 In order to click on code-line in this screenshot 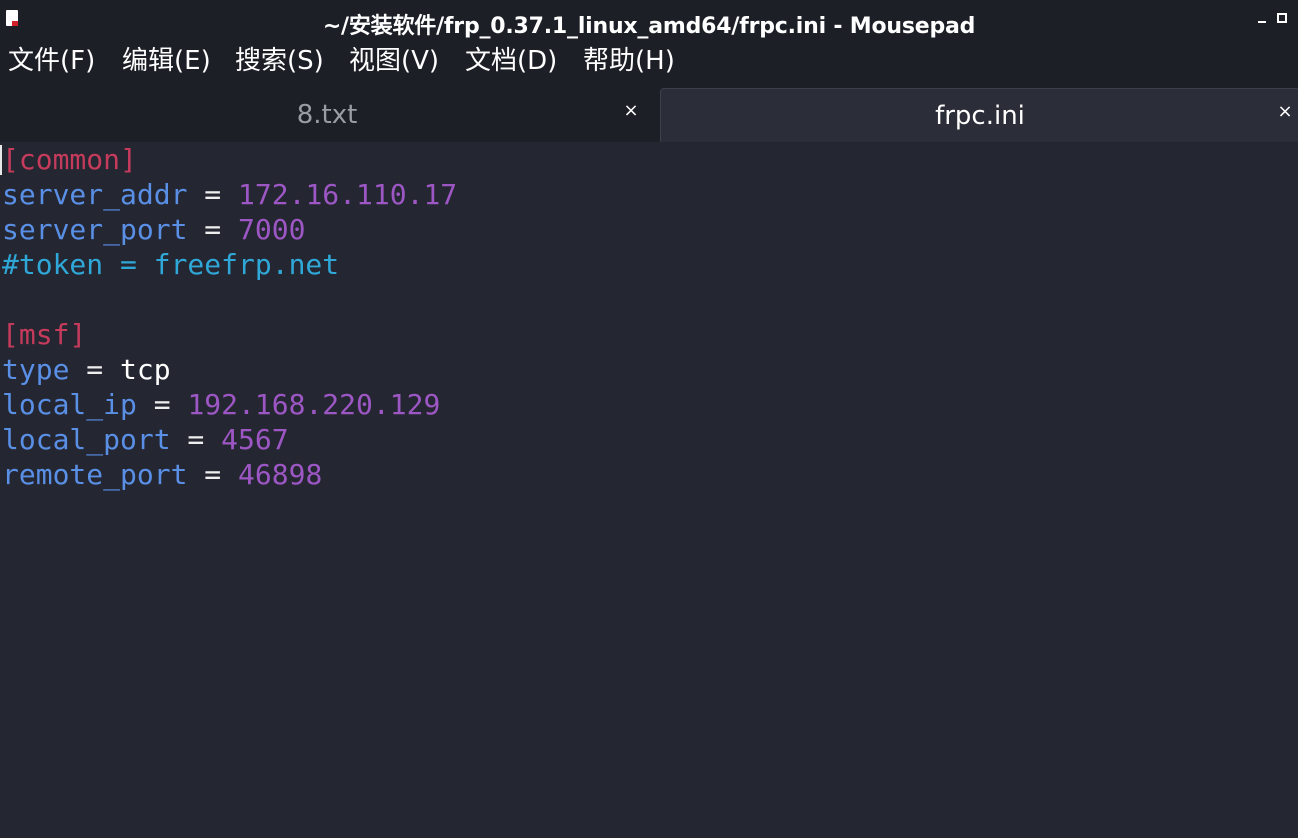, I will do `click(229, 299)`.